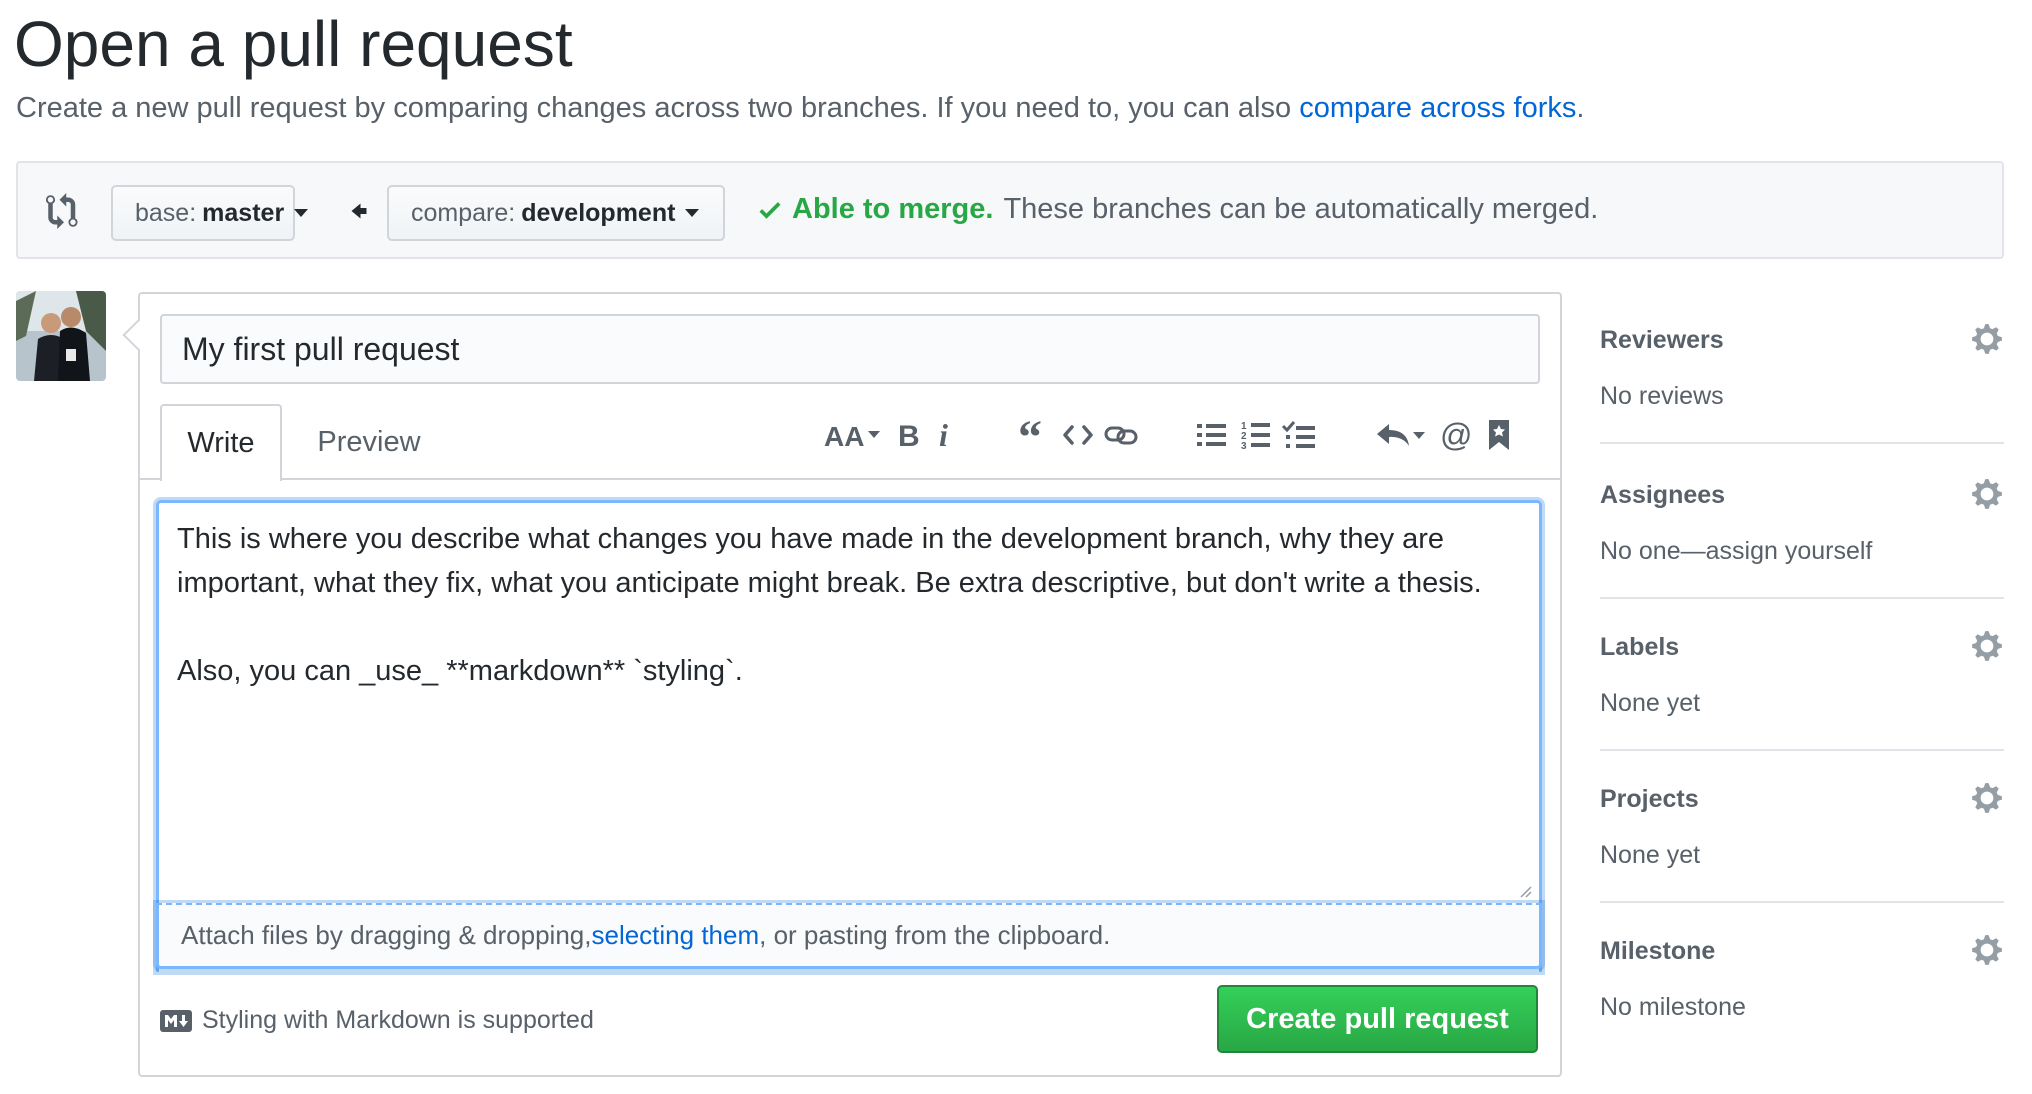 Image resolution: width=2032 pixels, height=1094 pixels. Describe the element at coordinates (1802, 978) in the screenshot. I see `sidebar-milestone: Milestone No milestone` at that location.